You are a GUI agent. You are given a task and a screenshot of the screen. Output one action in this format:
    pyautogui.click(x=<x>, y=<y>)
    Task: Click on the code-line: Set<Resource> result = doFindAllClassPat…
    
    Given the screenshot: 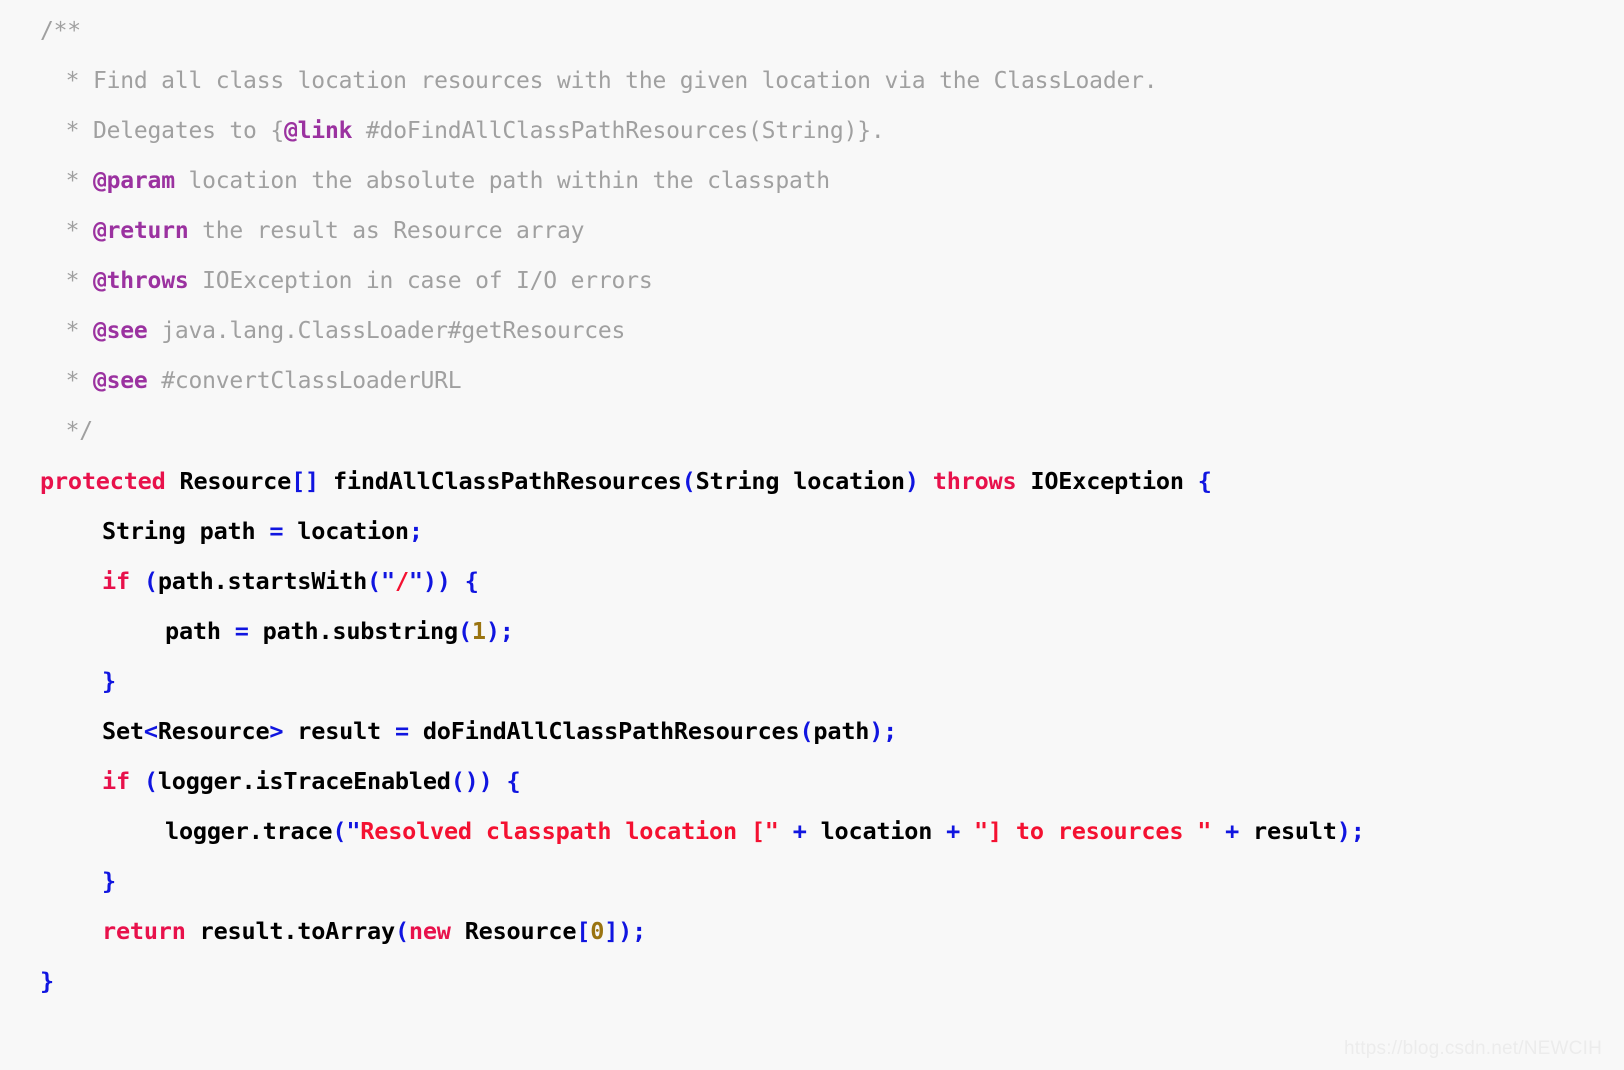 What is the action you would take?
    pyautogui.click(x=812, y=731)
    